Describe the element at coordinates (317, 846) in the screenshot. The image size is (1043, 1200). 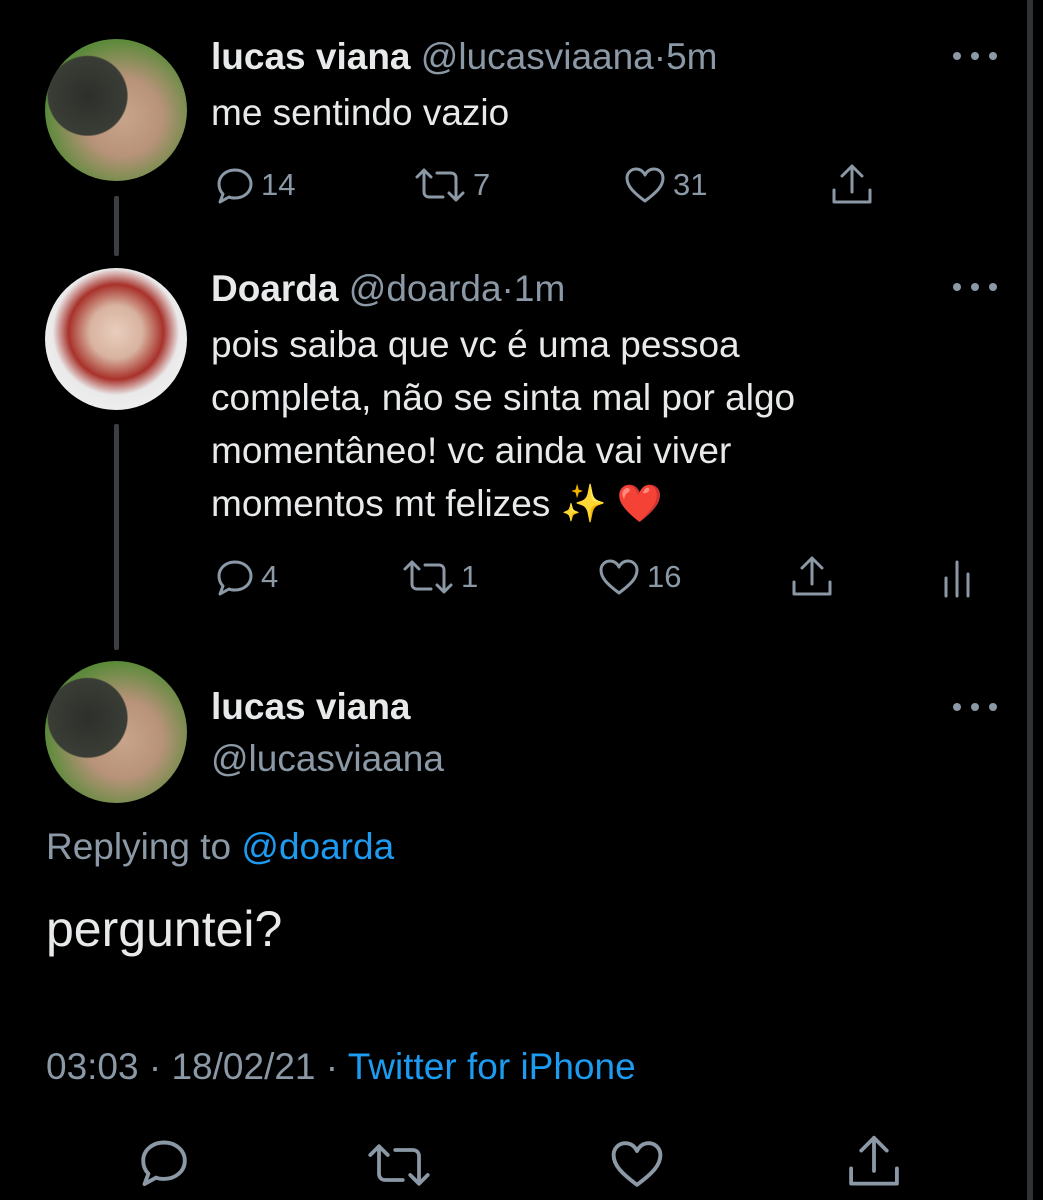
I see `replying-to-handle: @doarda` at that location.